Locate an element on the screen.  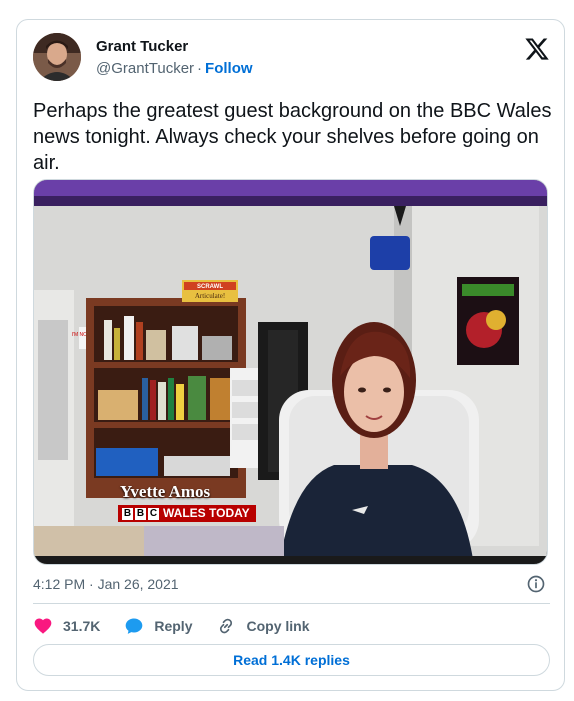
reply-bubble-icon is located at coordinates (134, 626).